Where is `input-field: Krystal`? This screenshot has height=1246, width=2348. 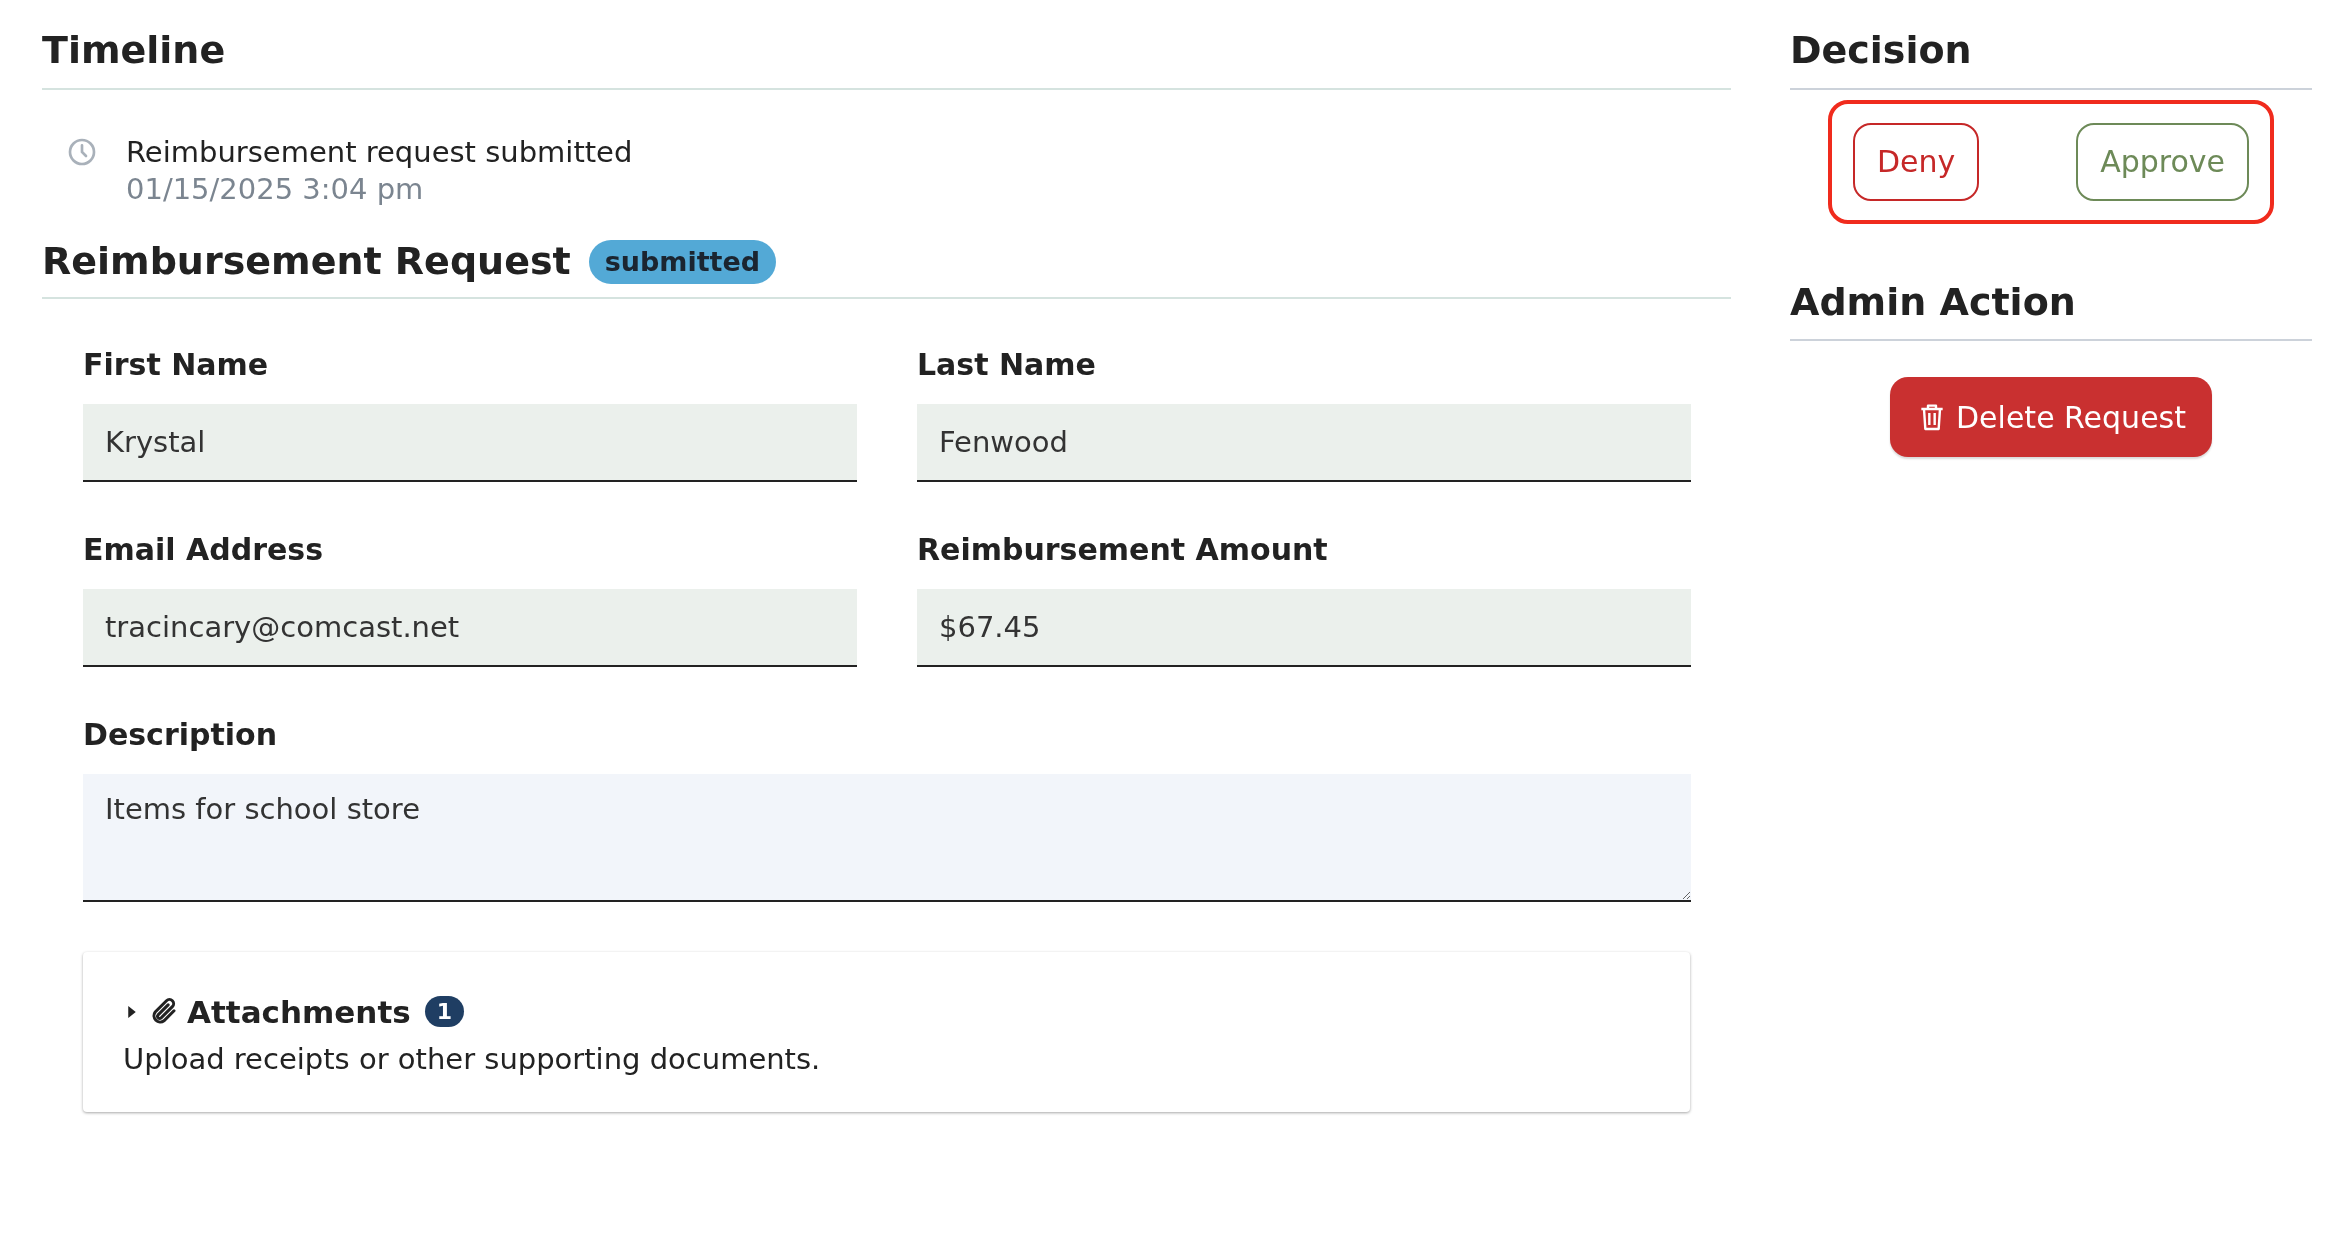
input-field: Krystal is located at coordinates (470, 442).